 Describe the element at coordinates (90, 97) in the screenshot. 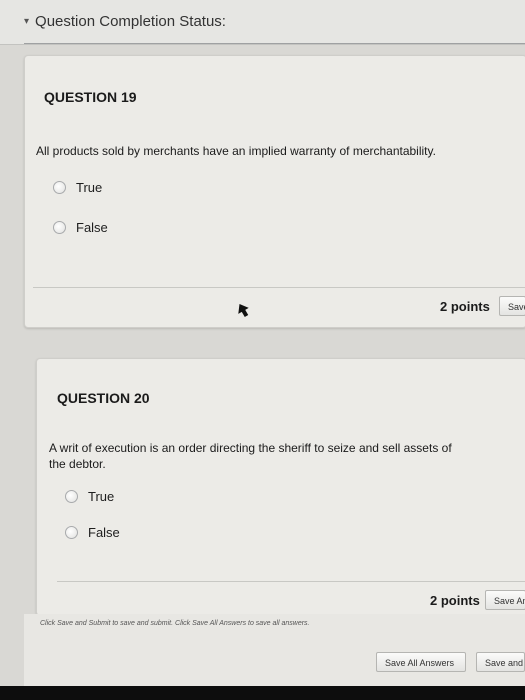

I see `question-title: QUESTION 19` at that location.